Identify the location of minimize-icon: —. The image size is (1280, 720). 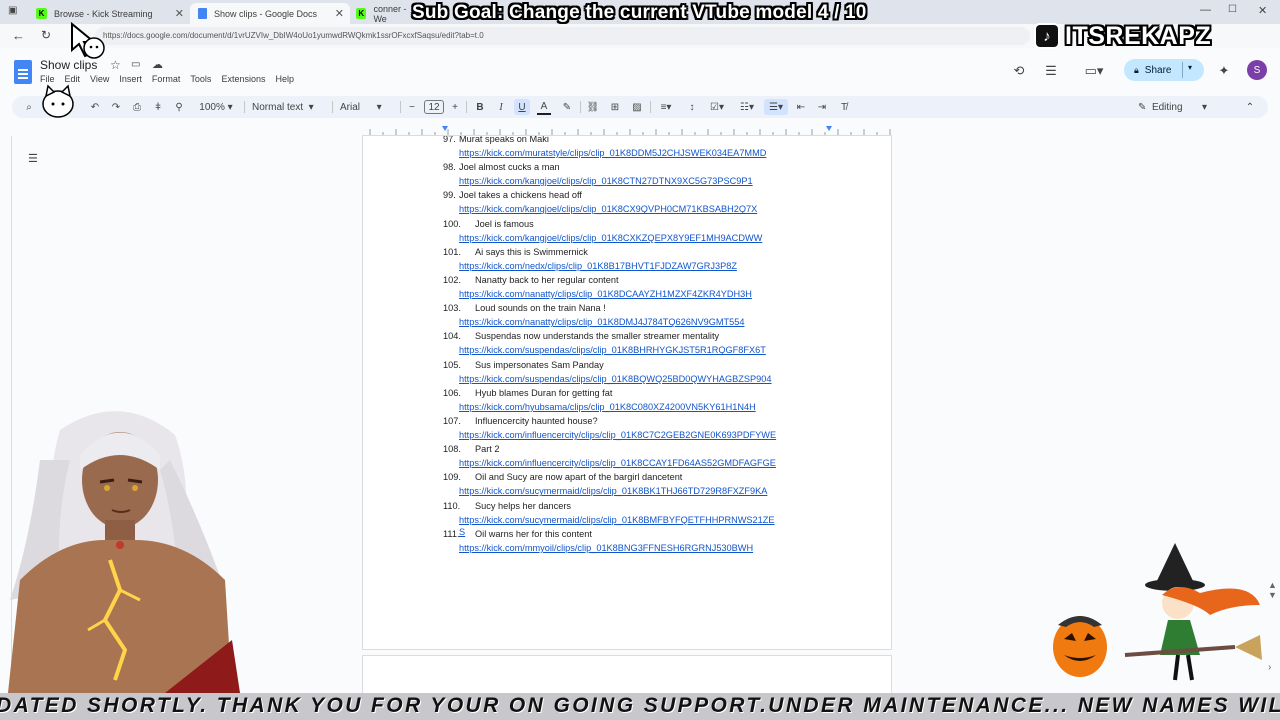
(1205, 10).